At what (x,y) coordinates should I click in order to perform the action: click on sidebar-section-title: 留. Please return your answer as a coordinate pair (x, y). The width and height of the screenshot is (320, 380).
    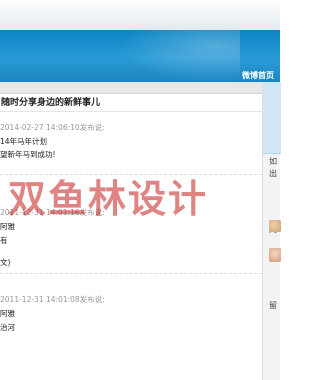
    Looking at the image, I should click on (273, 305).